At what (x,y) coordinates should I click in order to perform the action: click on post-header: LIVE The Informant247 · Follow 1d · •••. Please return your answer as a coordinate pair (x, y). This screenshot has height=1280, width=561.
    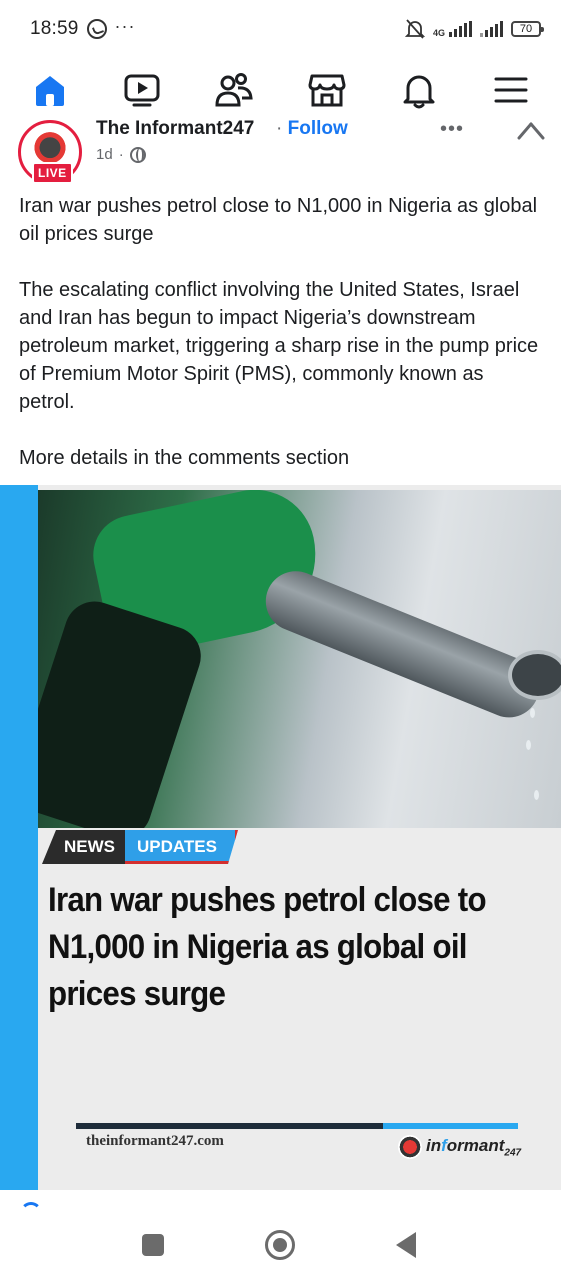
    Looking at the image, I should click on (280, 154).